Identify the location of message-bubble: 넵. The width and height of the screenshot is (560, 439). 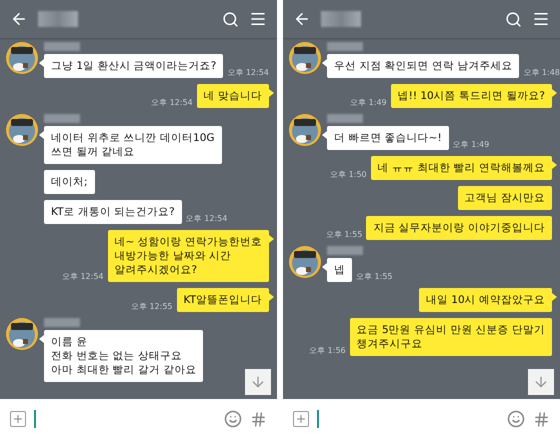
(339, 270).